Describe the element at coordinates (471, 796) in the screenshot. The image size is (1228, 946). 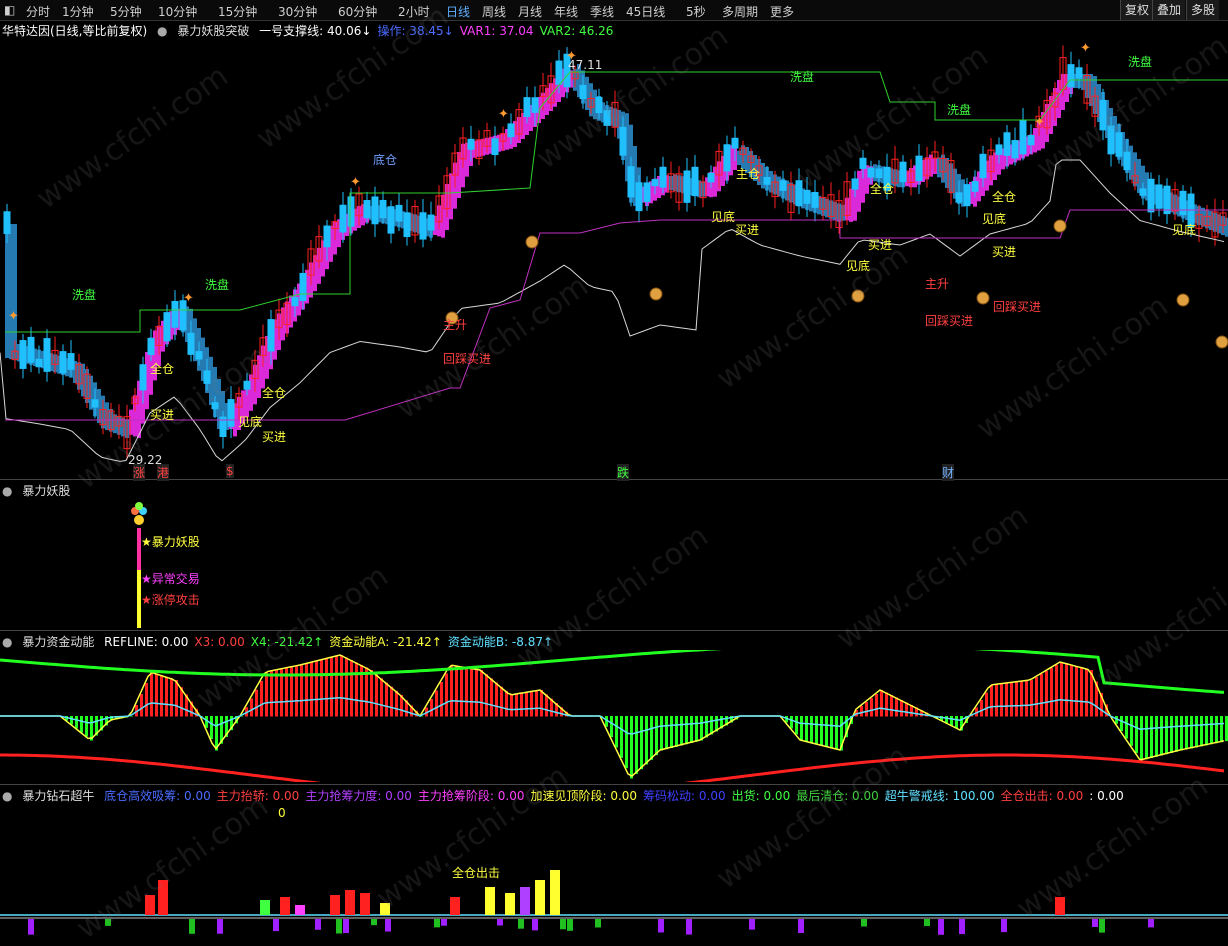
I see `indicator-value: 主力抢筹阶段: 0.00` at that location.